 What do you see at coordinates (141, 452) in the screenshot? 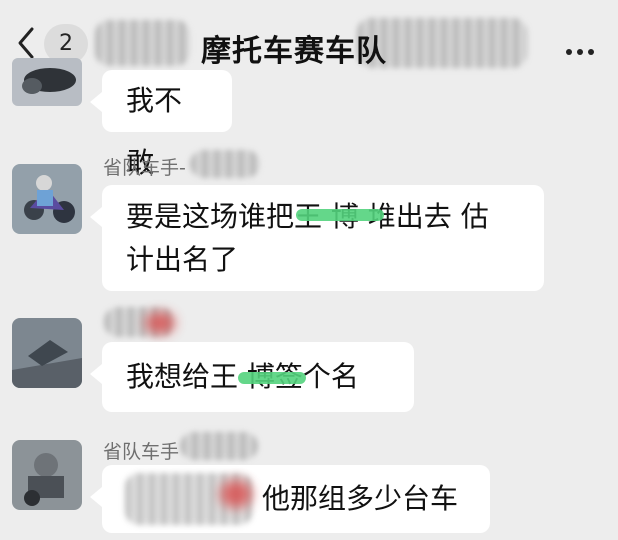
I see `sender-name: 省队车手` at bounding box center [141, 452].